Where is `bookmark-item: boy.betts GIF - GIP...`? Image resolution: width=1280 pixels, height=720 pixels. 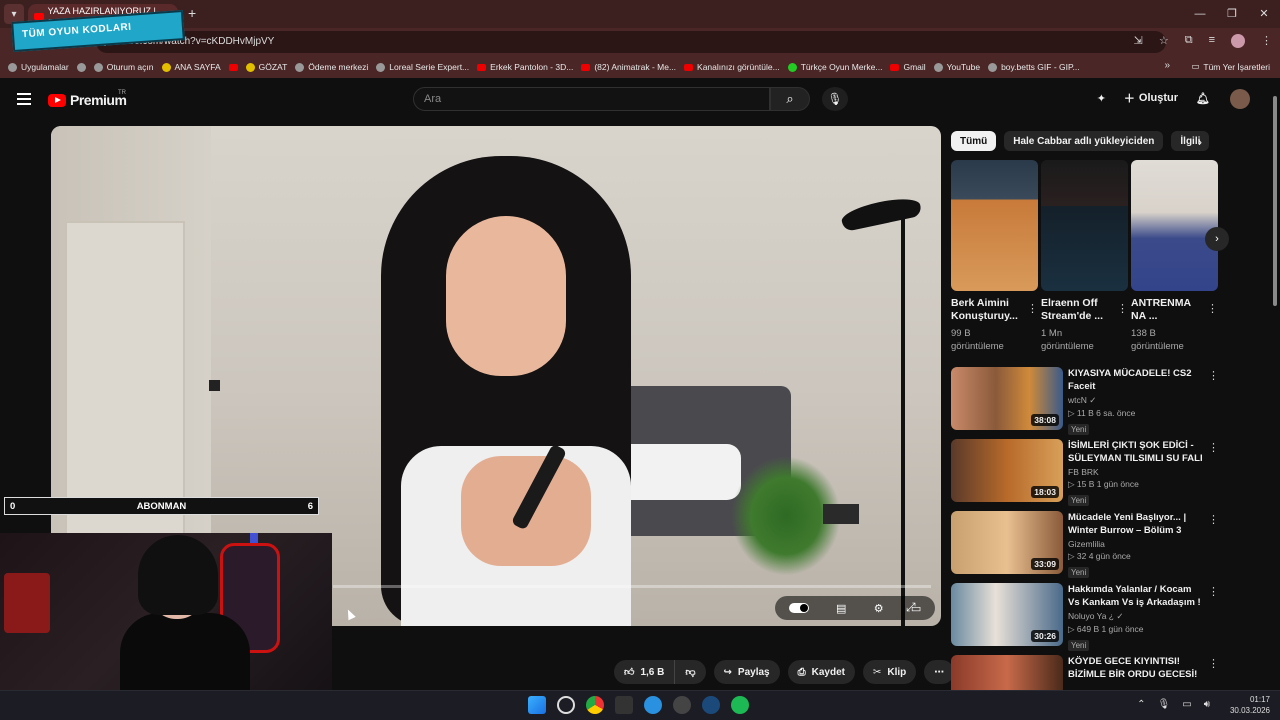
bookmark-item: boy.betts GIF - GIP... is located at coordinates (1034, 67).